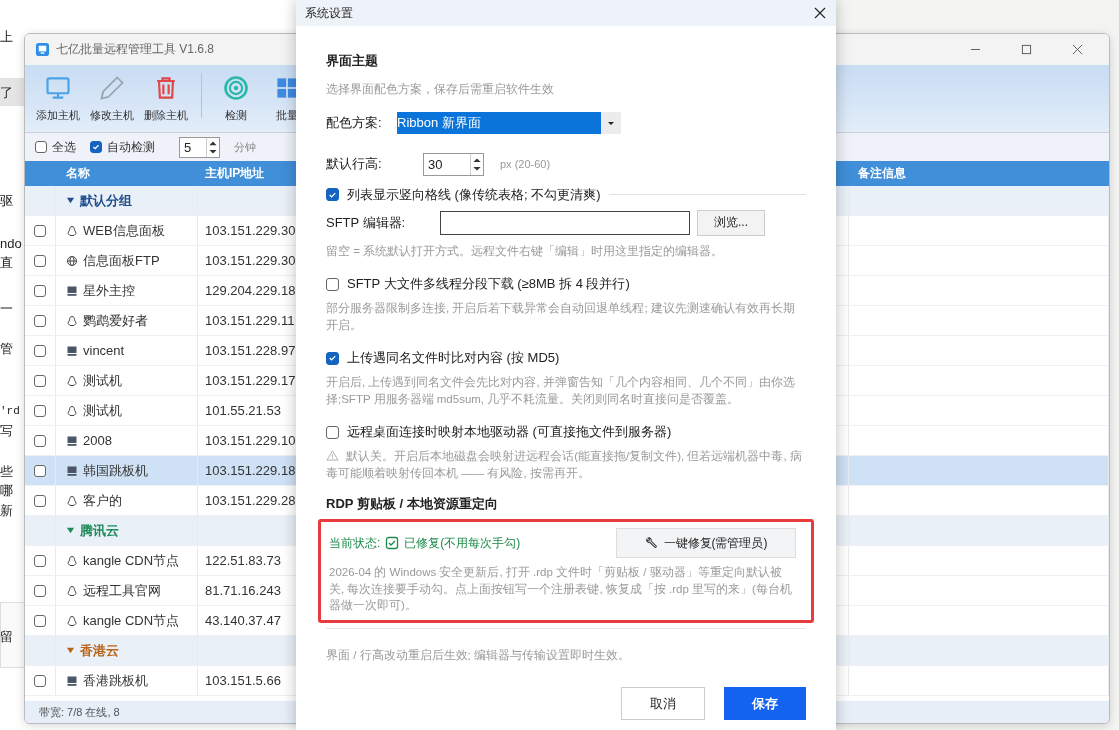 Image resolution: width=1119 pixels, height=730 pixels. What do you see at coordinates (245, 147) in the screenshot?
I see `unit-label: 分钟` at bounding box center [245, 147].